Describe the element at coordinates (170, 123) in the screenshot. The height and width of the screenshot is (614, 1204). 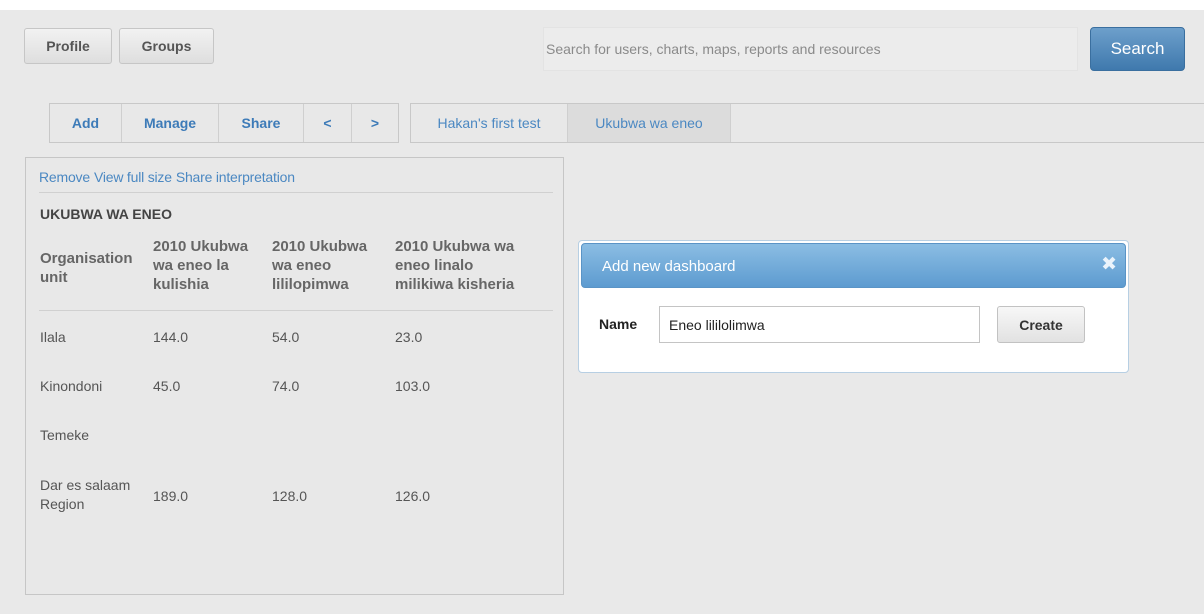
I see `manage-button: Manage` at that location.